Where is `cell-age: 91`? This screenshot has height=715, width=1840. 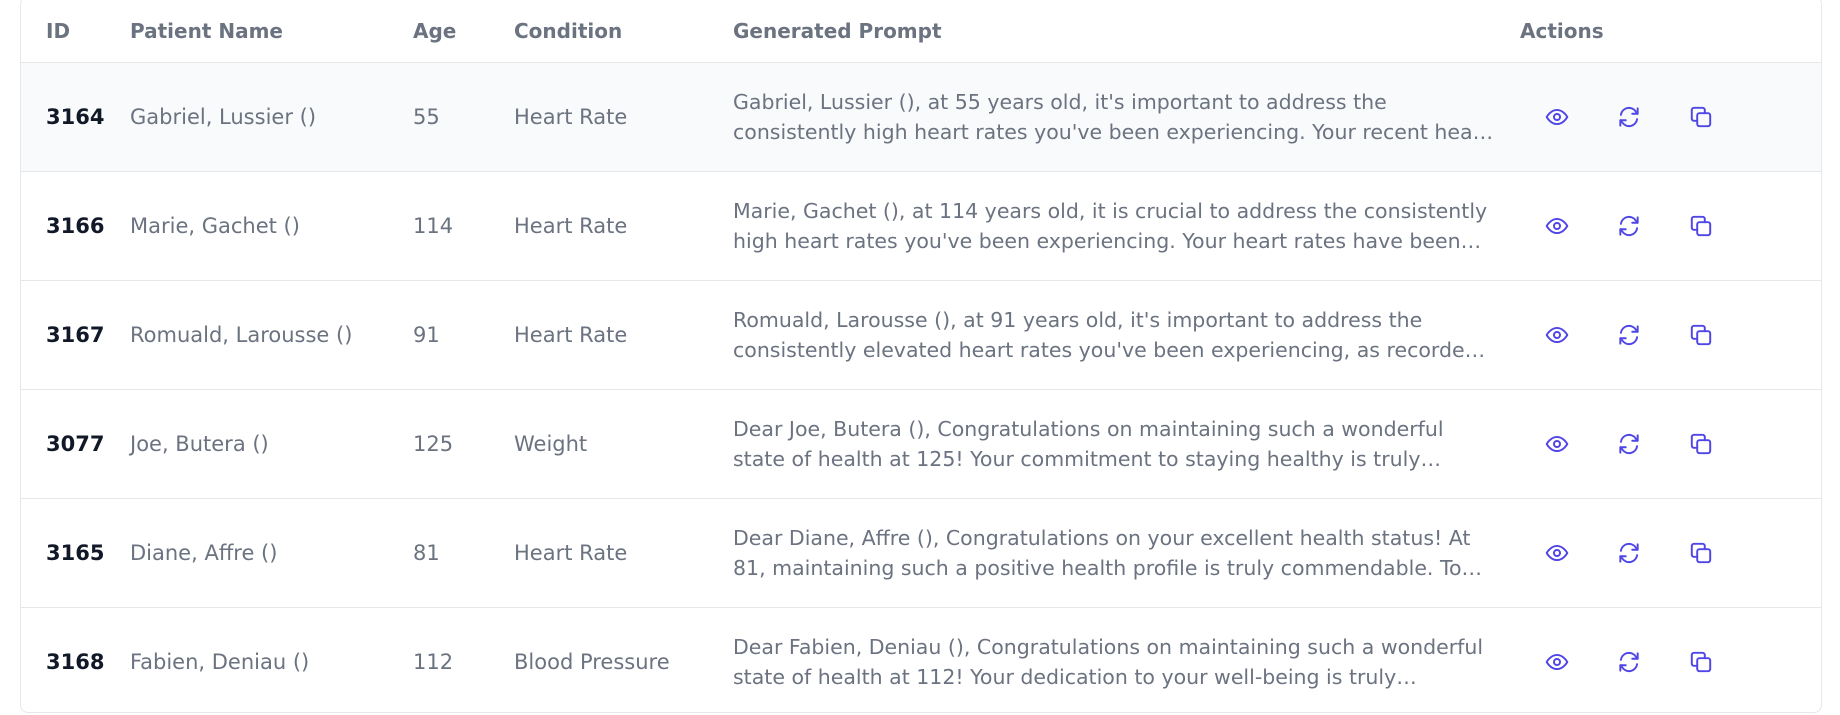
cell-age: 91 is located at coordinates (463, 335).